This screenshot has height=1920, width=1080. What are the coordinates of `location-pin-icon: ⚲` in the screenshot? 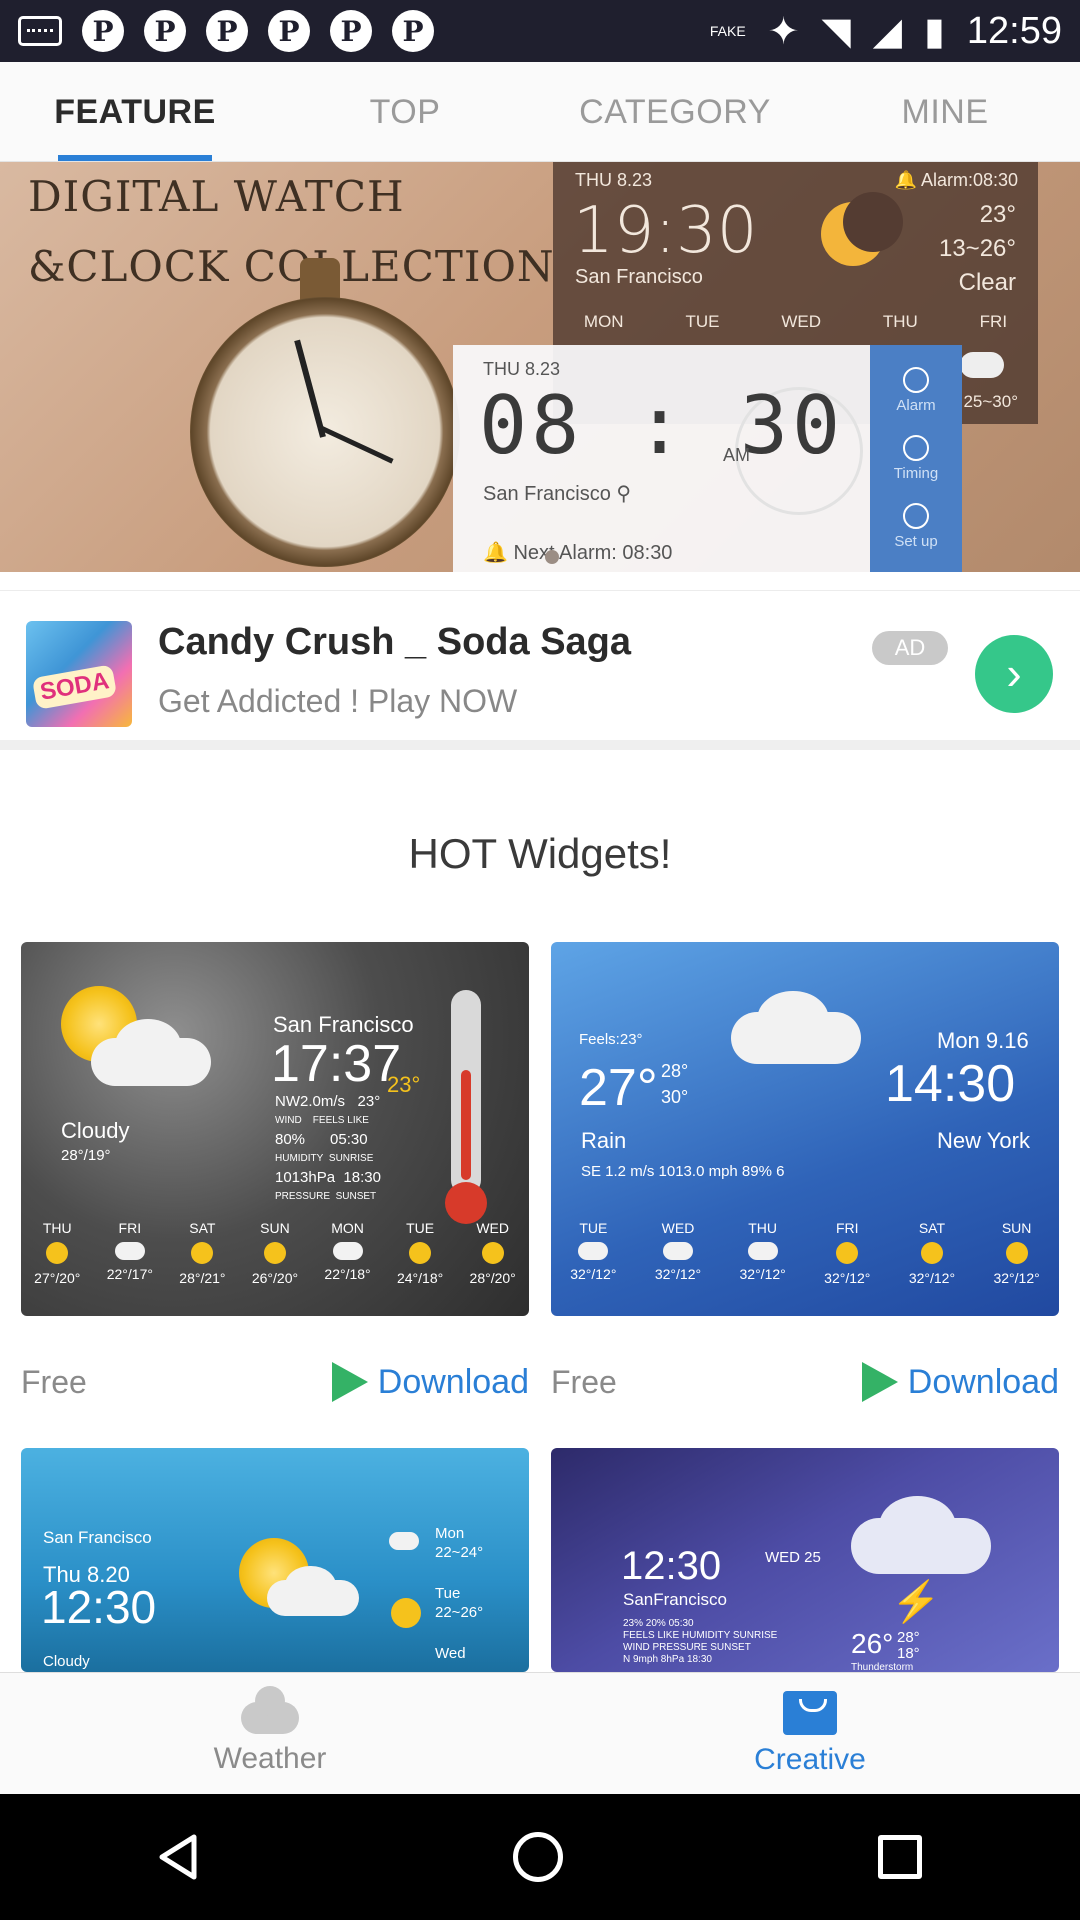 It's located at (624, 494).